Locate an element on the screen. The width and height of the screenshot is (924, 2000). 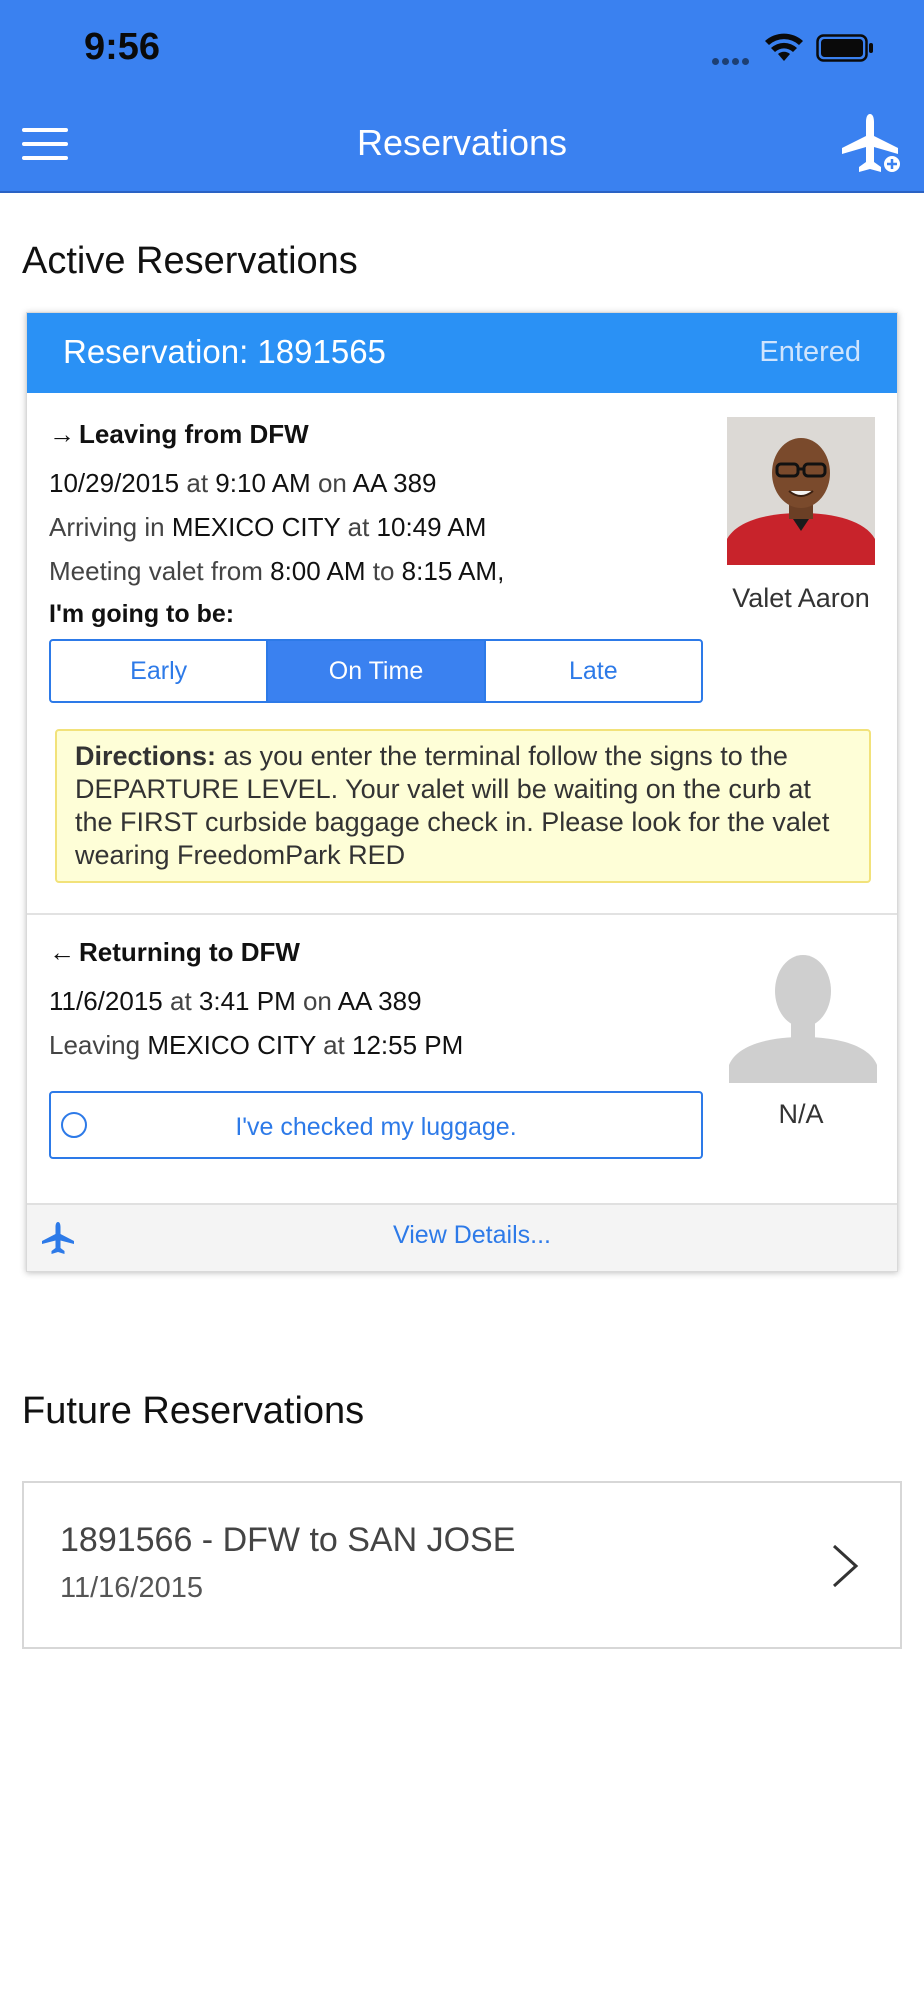
arrival-timing-selector: Early On Time Late is located at coordinates (376, 671).